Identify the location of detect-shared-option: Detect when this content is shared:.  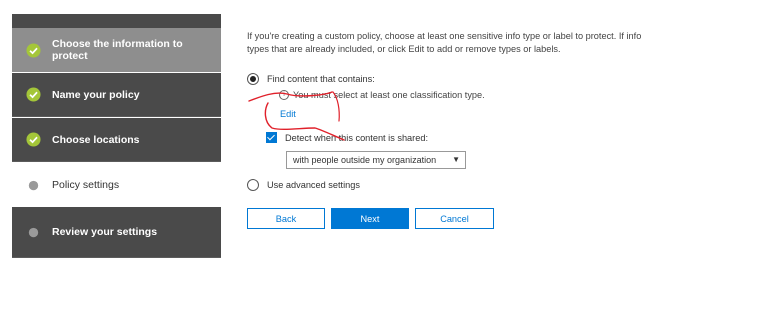
(347, 137).